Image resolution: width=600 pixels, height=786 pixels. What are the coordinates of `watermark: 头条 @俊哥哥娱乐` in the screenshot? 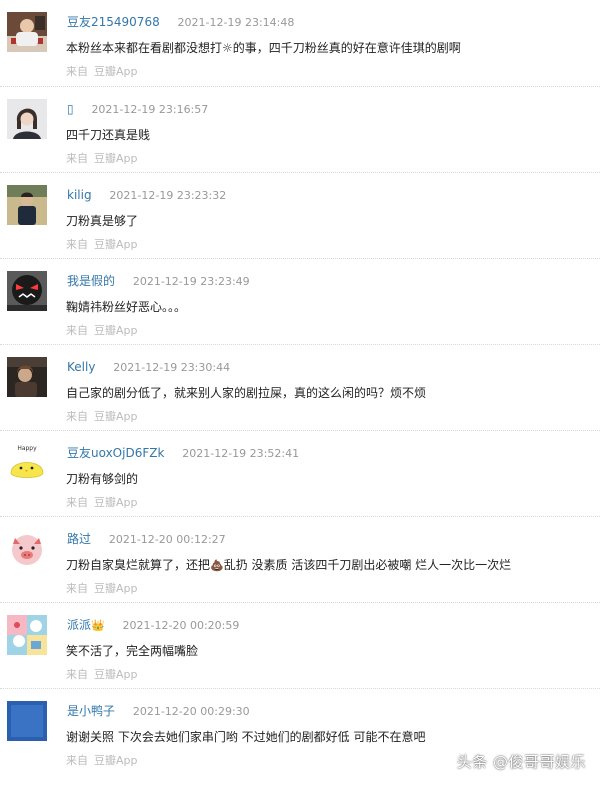 It's located at (521, 762).